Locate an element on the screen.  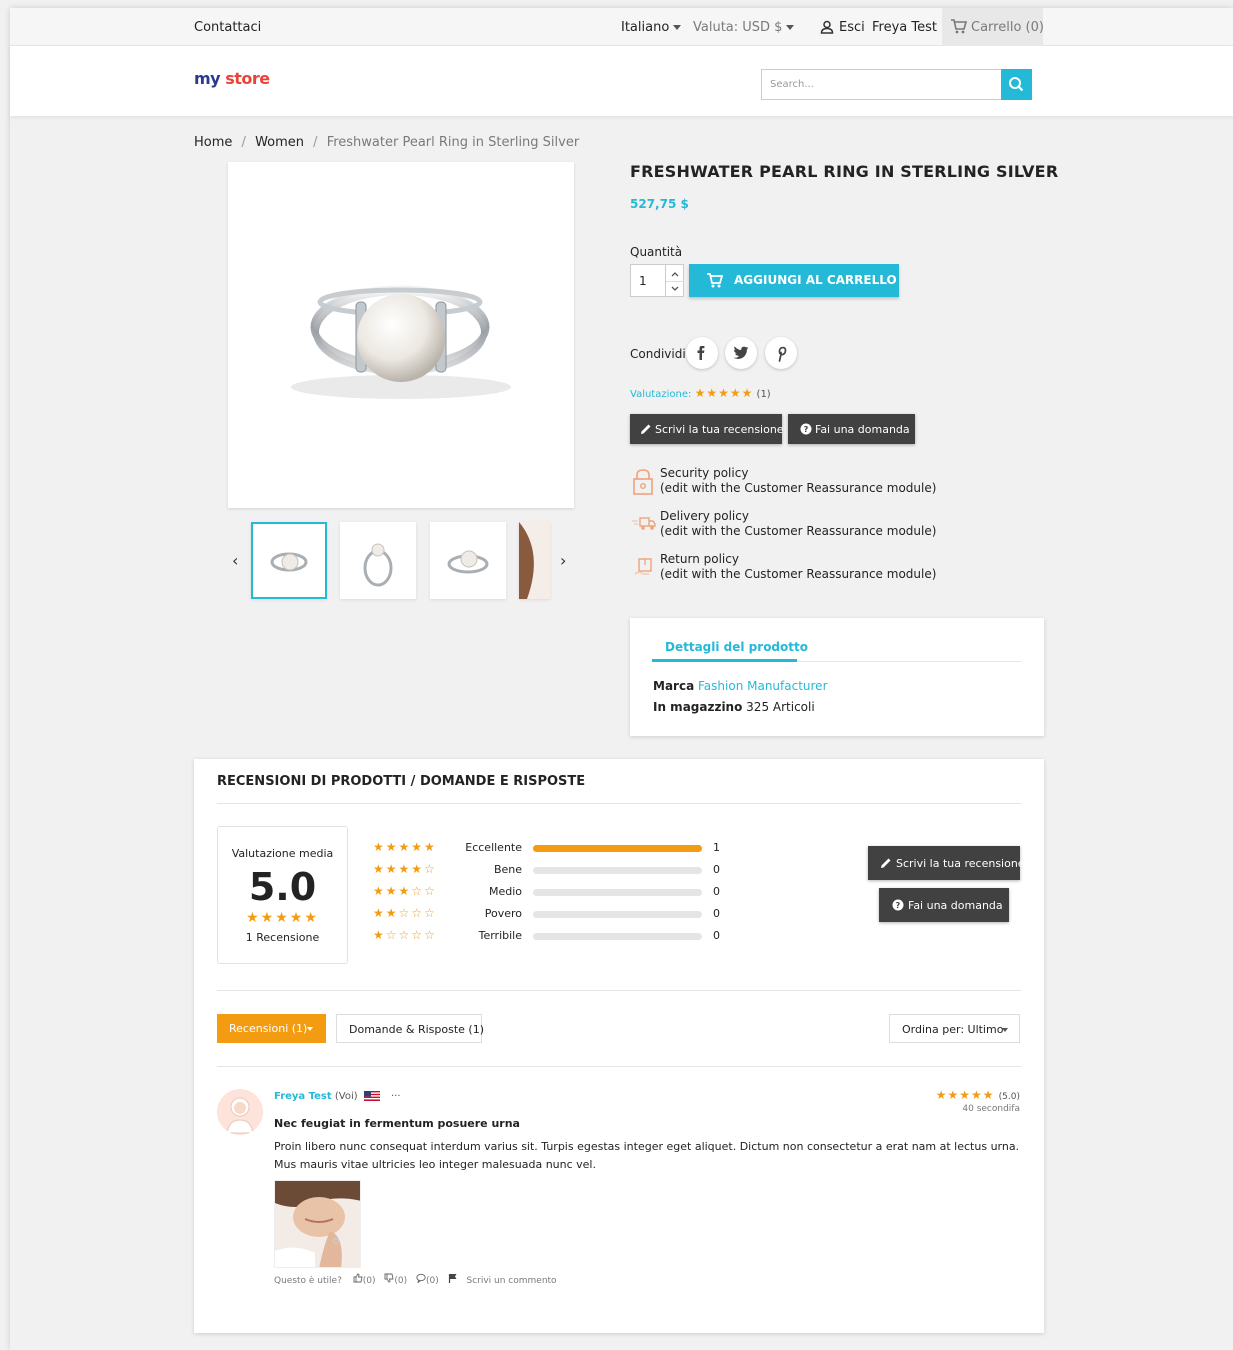
like-count: (0) is located at coordinates (369, 1281).